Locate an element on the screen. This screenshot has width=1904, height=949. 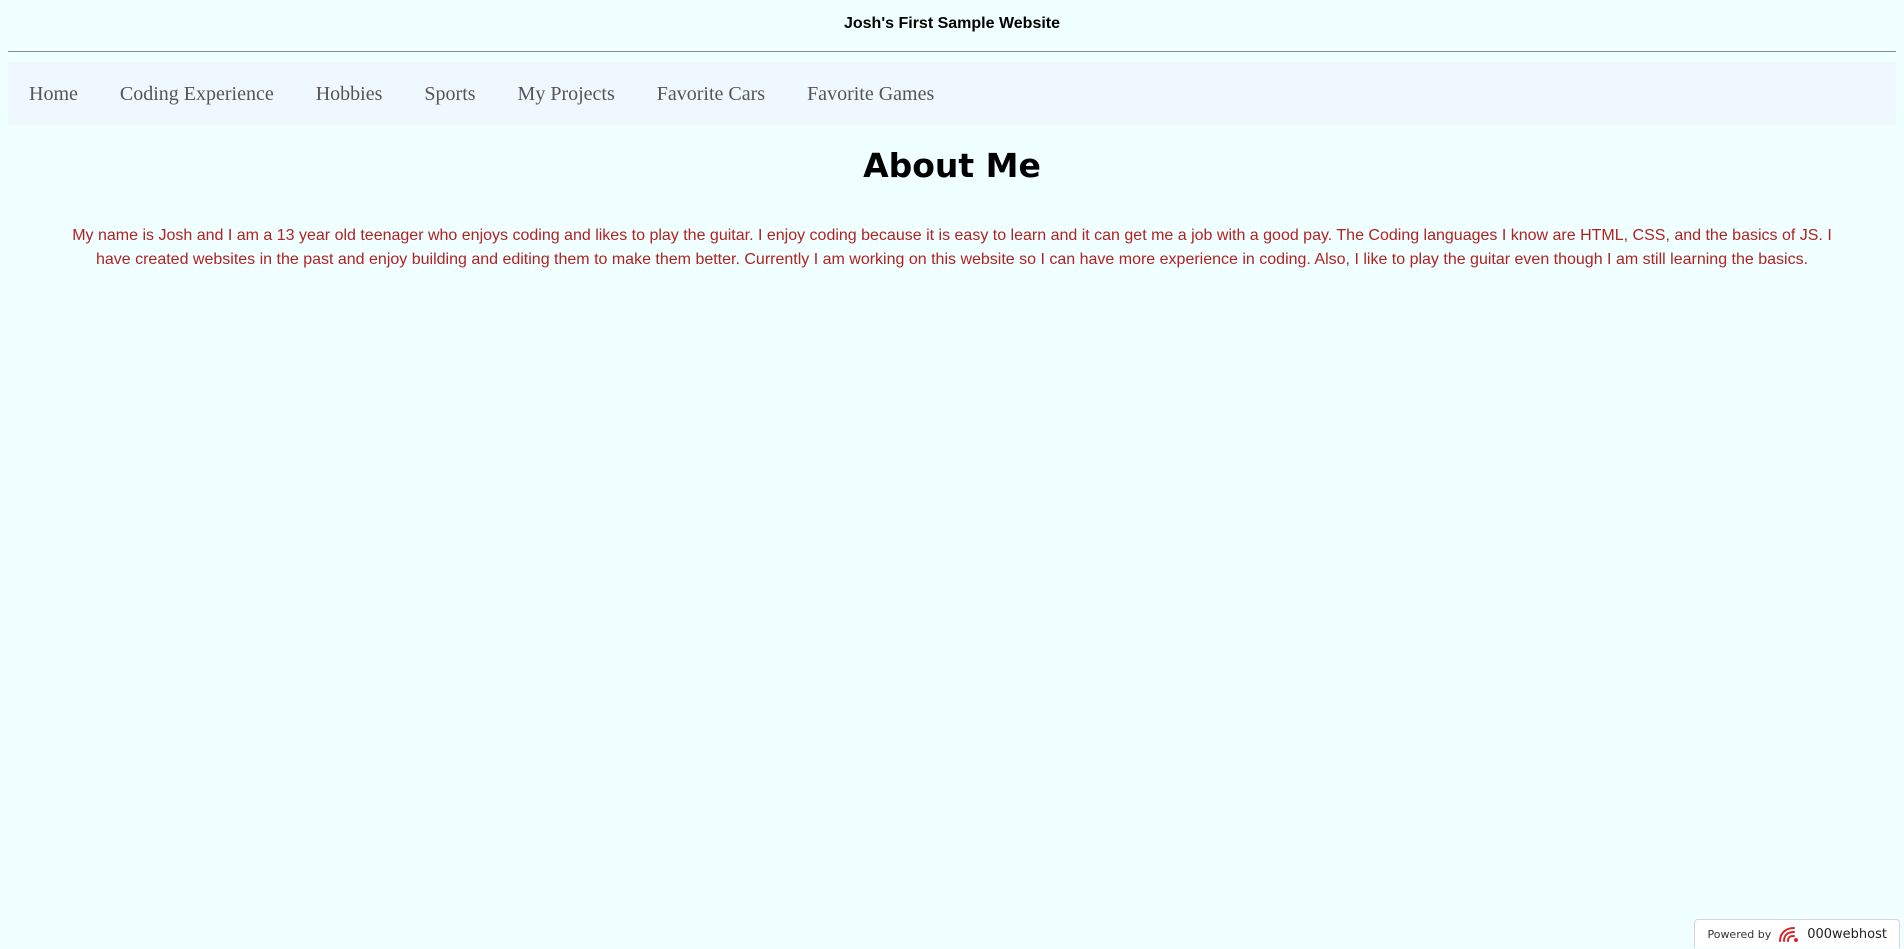
nav-link-home: Home is located at coordinates (53, 94).